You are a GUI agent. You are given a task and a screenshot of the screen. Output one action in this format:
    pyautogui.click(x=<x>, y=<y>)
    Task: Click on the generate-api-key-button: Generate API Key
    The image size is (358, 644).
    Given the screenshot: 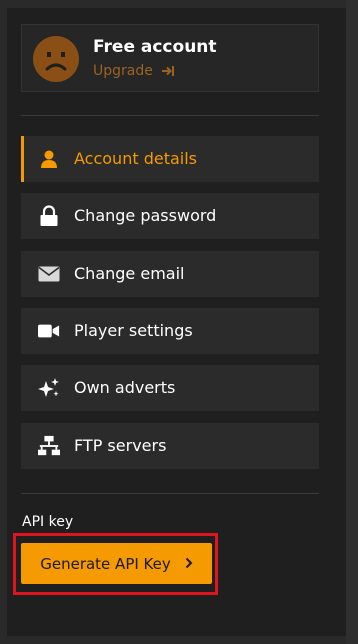 What is the action you would take?
    pyautogui.click(x=116, y=563)
    